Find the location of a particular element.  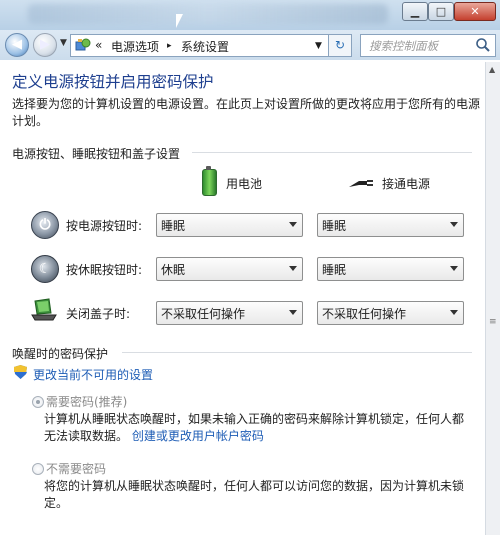

power-button-battery-select: 睡眠 is located at coordinates (229, 225).